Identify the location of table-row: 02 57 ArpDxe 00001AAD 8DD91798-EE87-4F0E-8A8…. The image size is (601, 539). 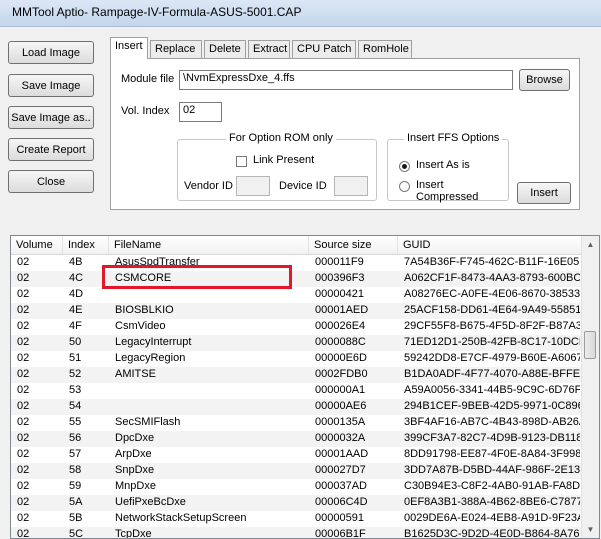
(296, 455).